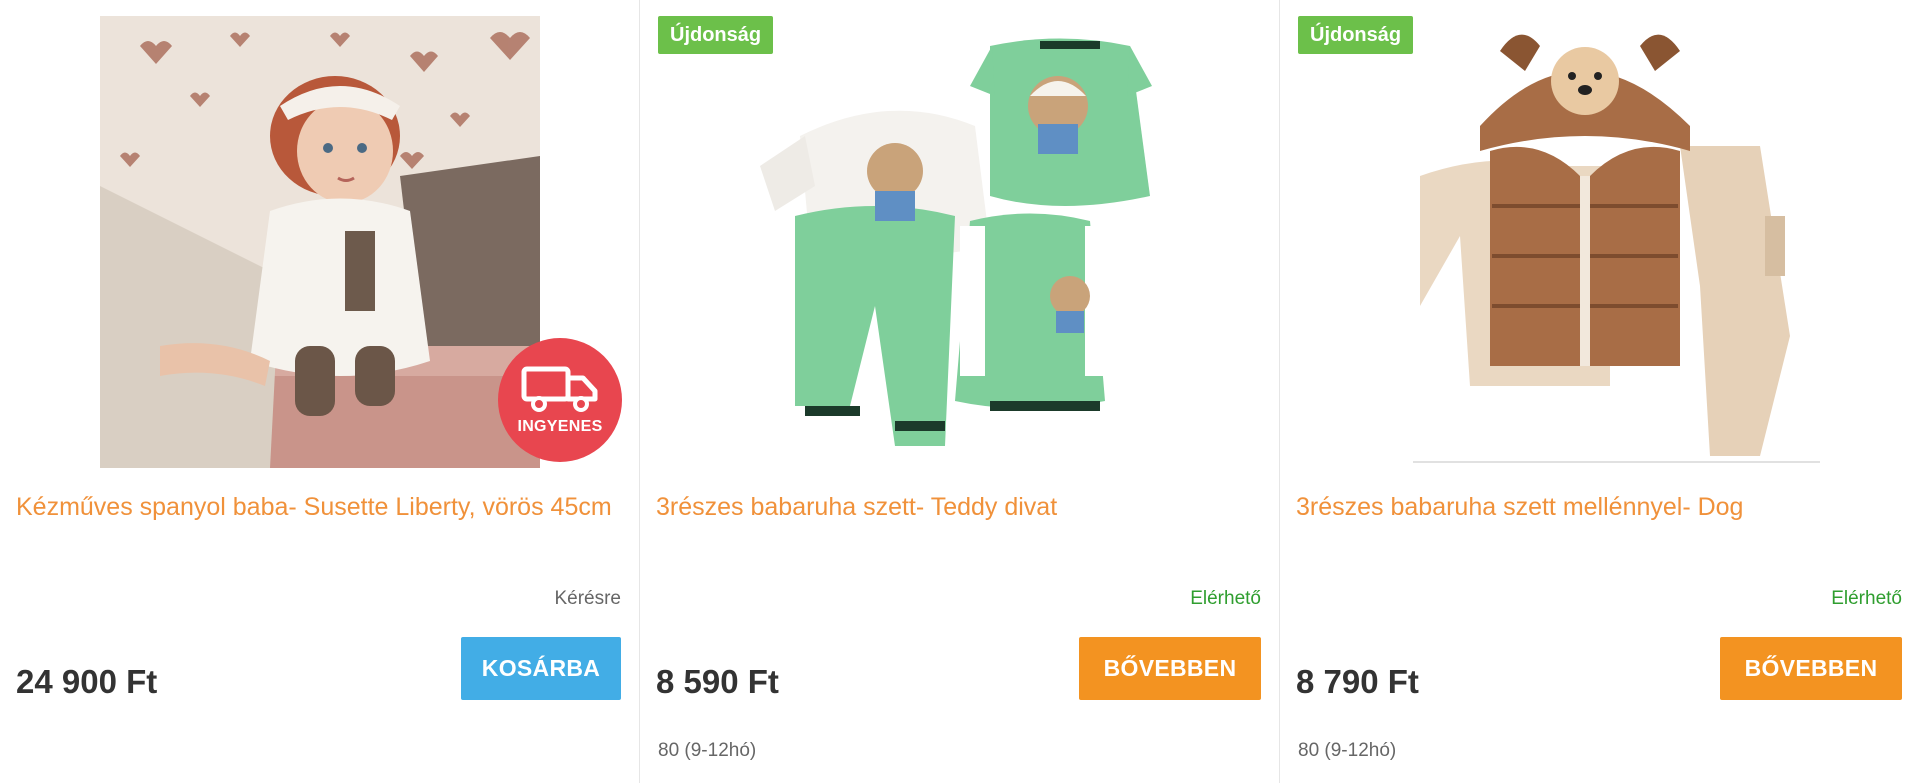 The width and height of the screenshot is (1920, 783). Describe the element at coordinates (587, 598) in the screenshot. I see `availability-status: Kérésre` at that location.